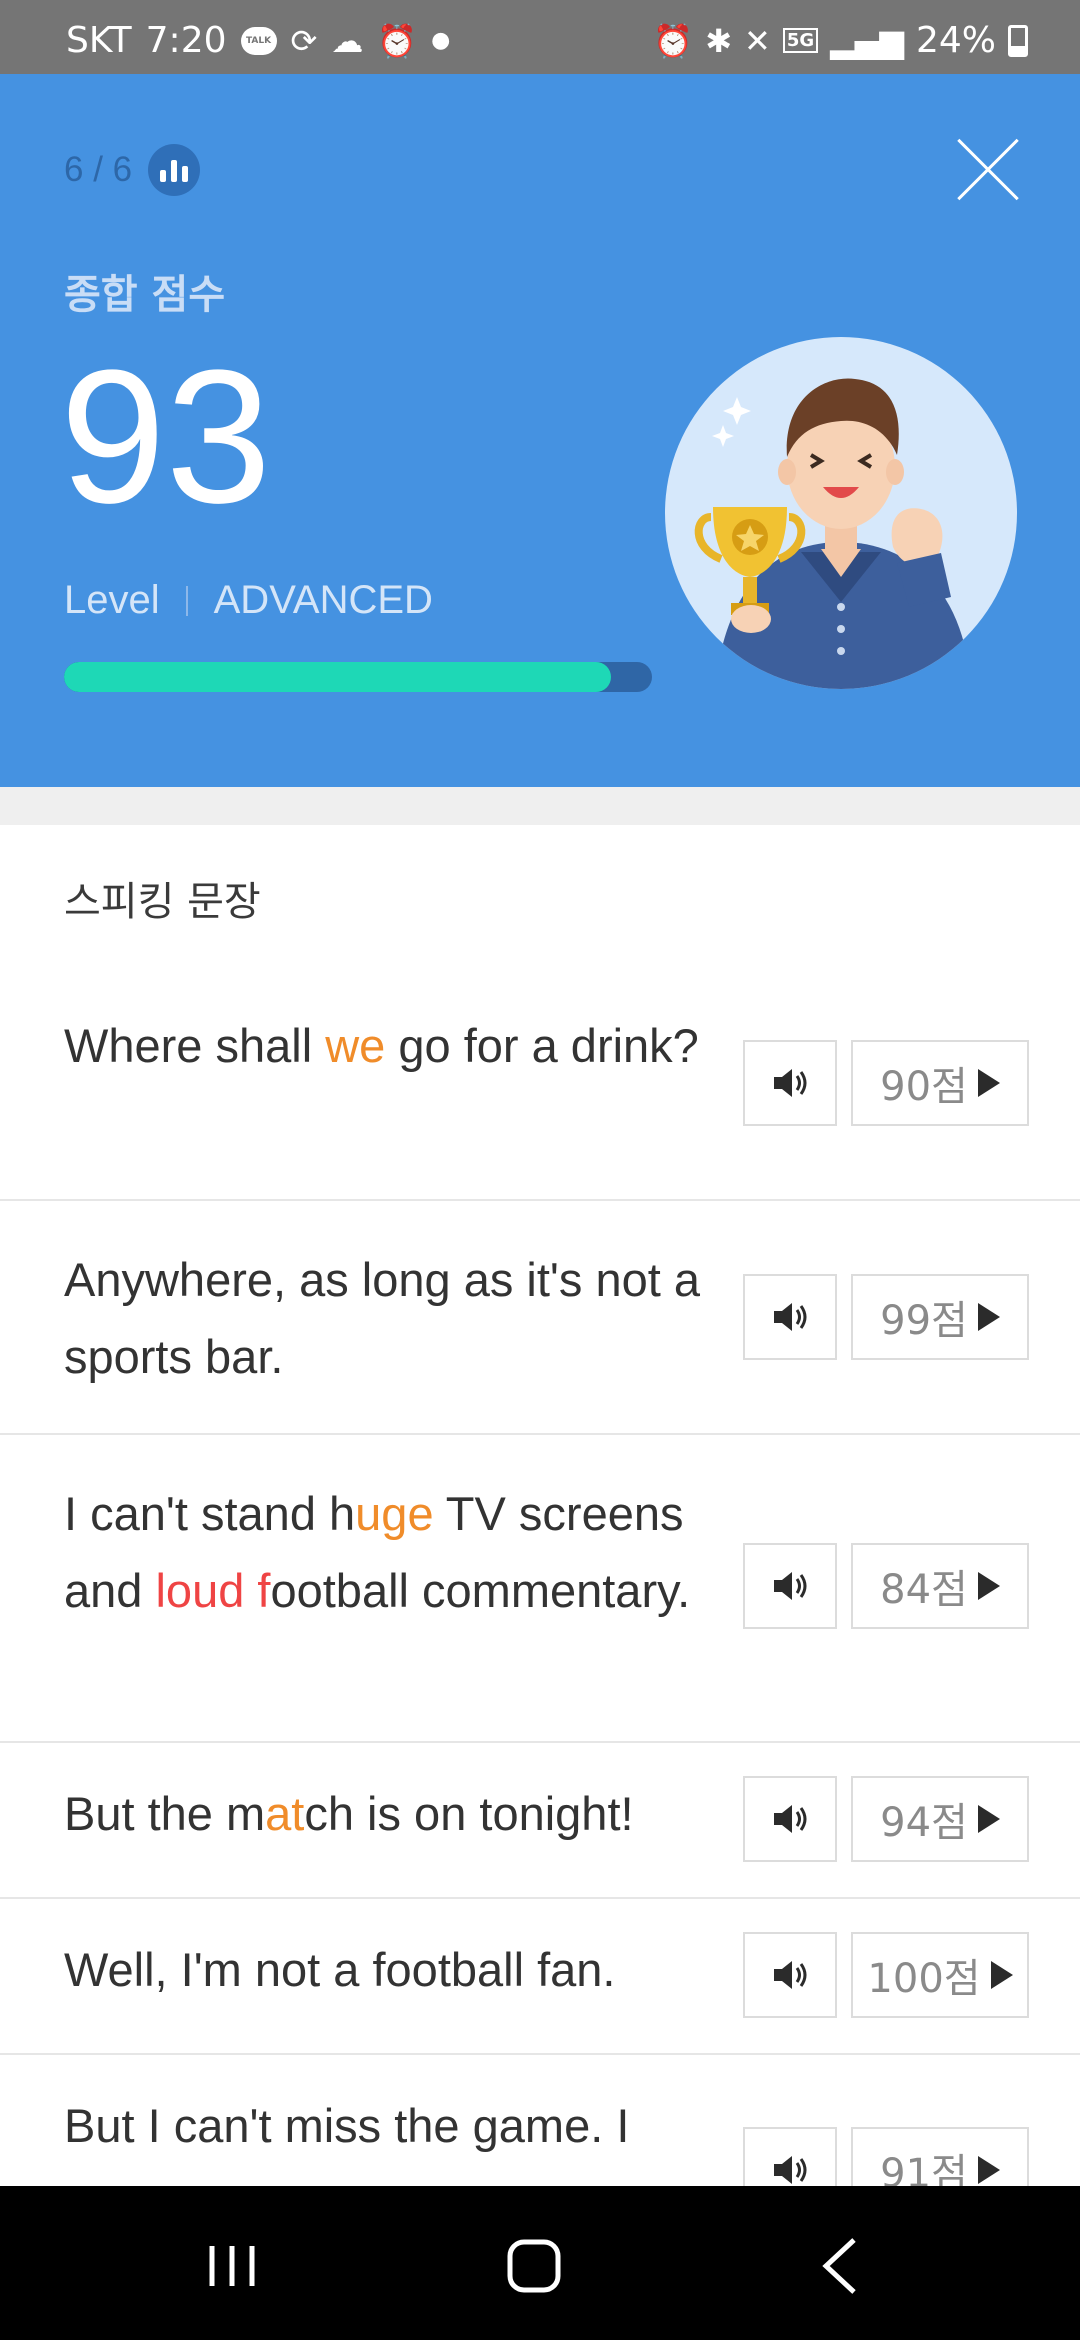  Describe the element at coordinates (112, 600) in the screenshot. I see `level-label: Level` at that location.